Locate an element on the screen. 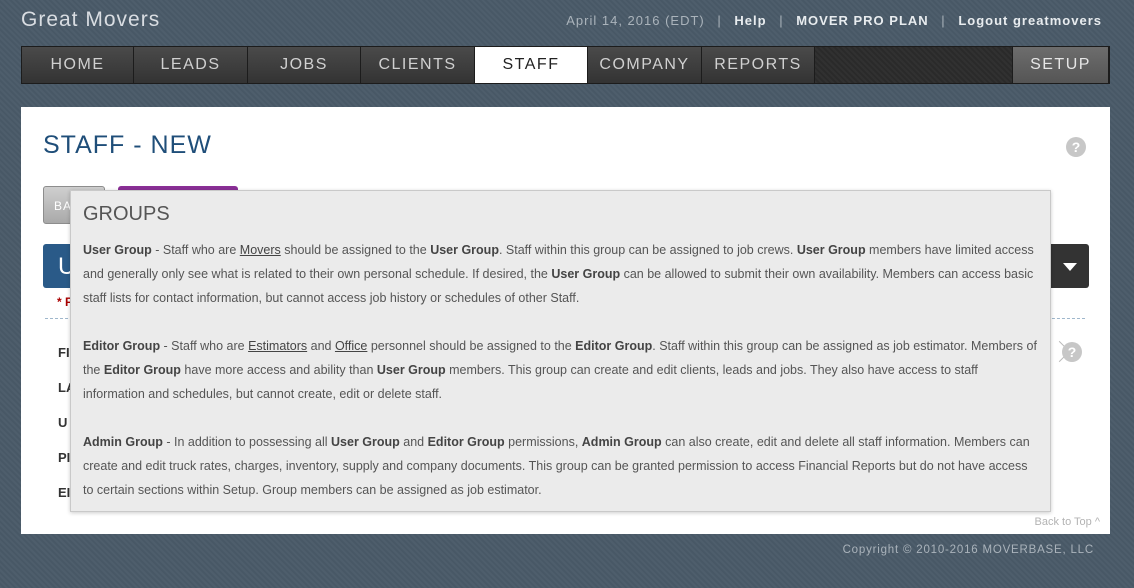  nav-home: HOME is located at coordinates (78, 65).